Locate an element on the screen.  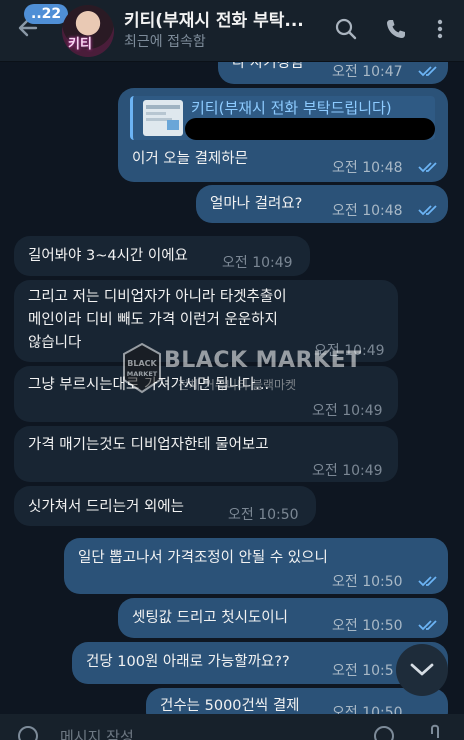
message-text-line: 않습니다 is located at coordinates (55, 343).